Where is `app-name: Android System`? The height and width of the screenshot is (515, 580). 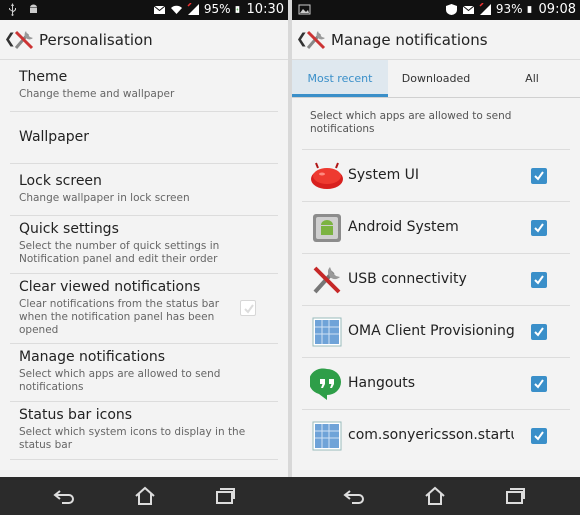
app-name: Android System is located at coordinates (403, 227).